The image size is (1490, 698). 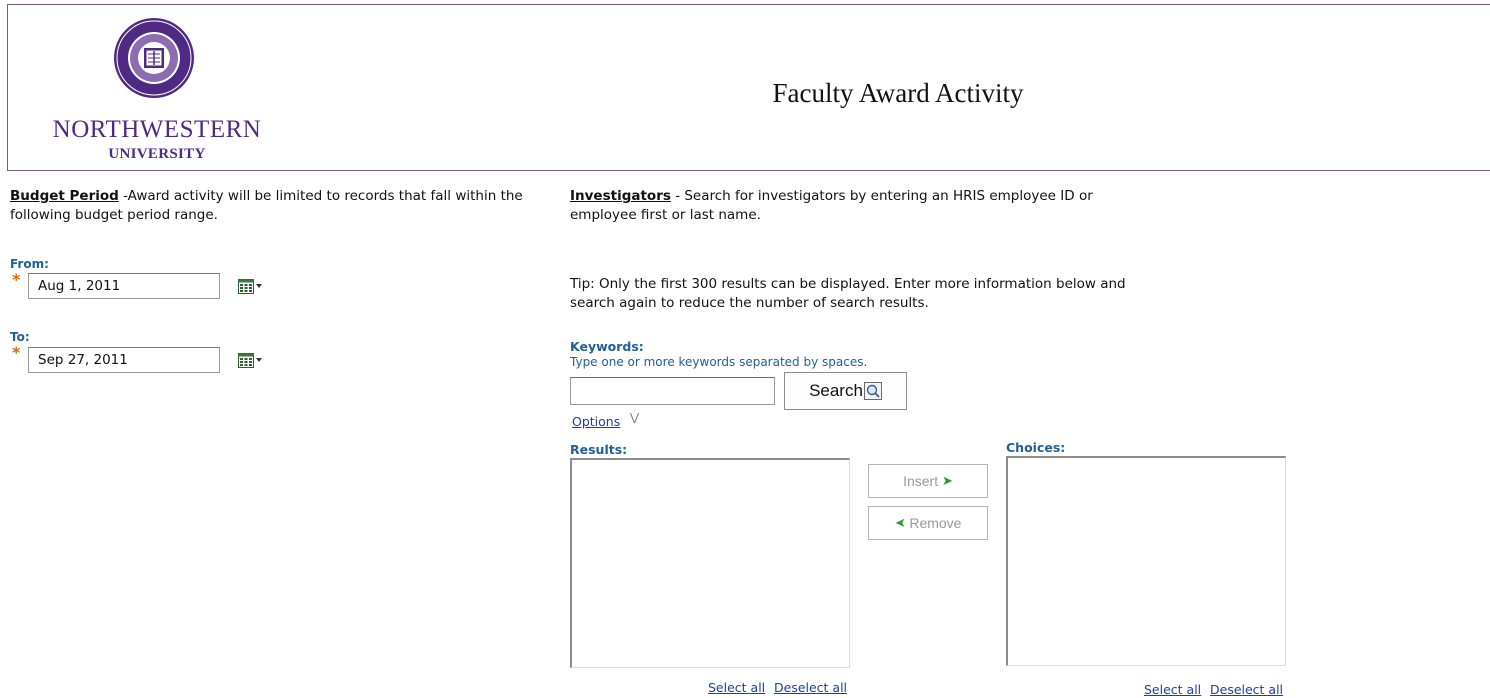 I want to click on insert-button: Insert ➤, so click(x=928, y=481).